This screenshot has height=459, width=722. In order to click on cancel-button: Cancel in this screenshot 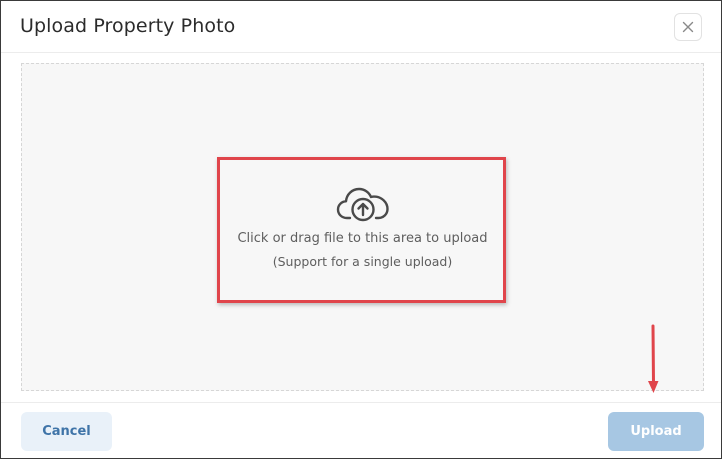, I will do `click(66, 431)`.